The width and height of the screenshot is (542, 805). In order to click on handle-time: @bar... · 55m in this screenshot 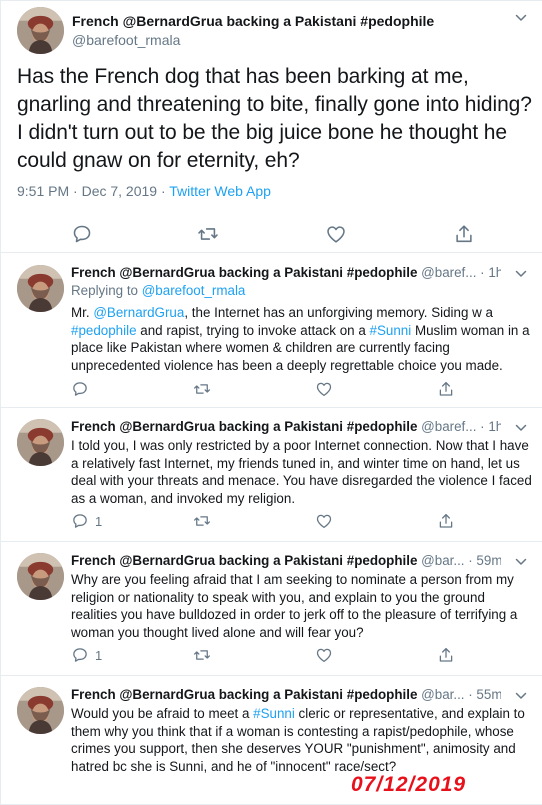, I will do `click(459, 694)`.